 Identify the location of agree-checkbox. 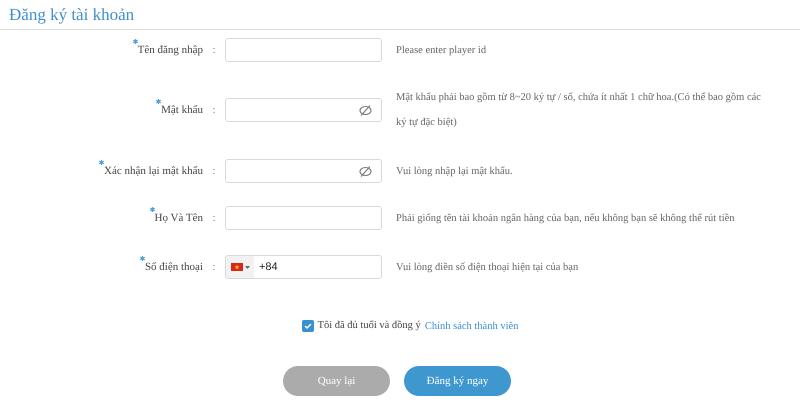
(308, 326).